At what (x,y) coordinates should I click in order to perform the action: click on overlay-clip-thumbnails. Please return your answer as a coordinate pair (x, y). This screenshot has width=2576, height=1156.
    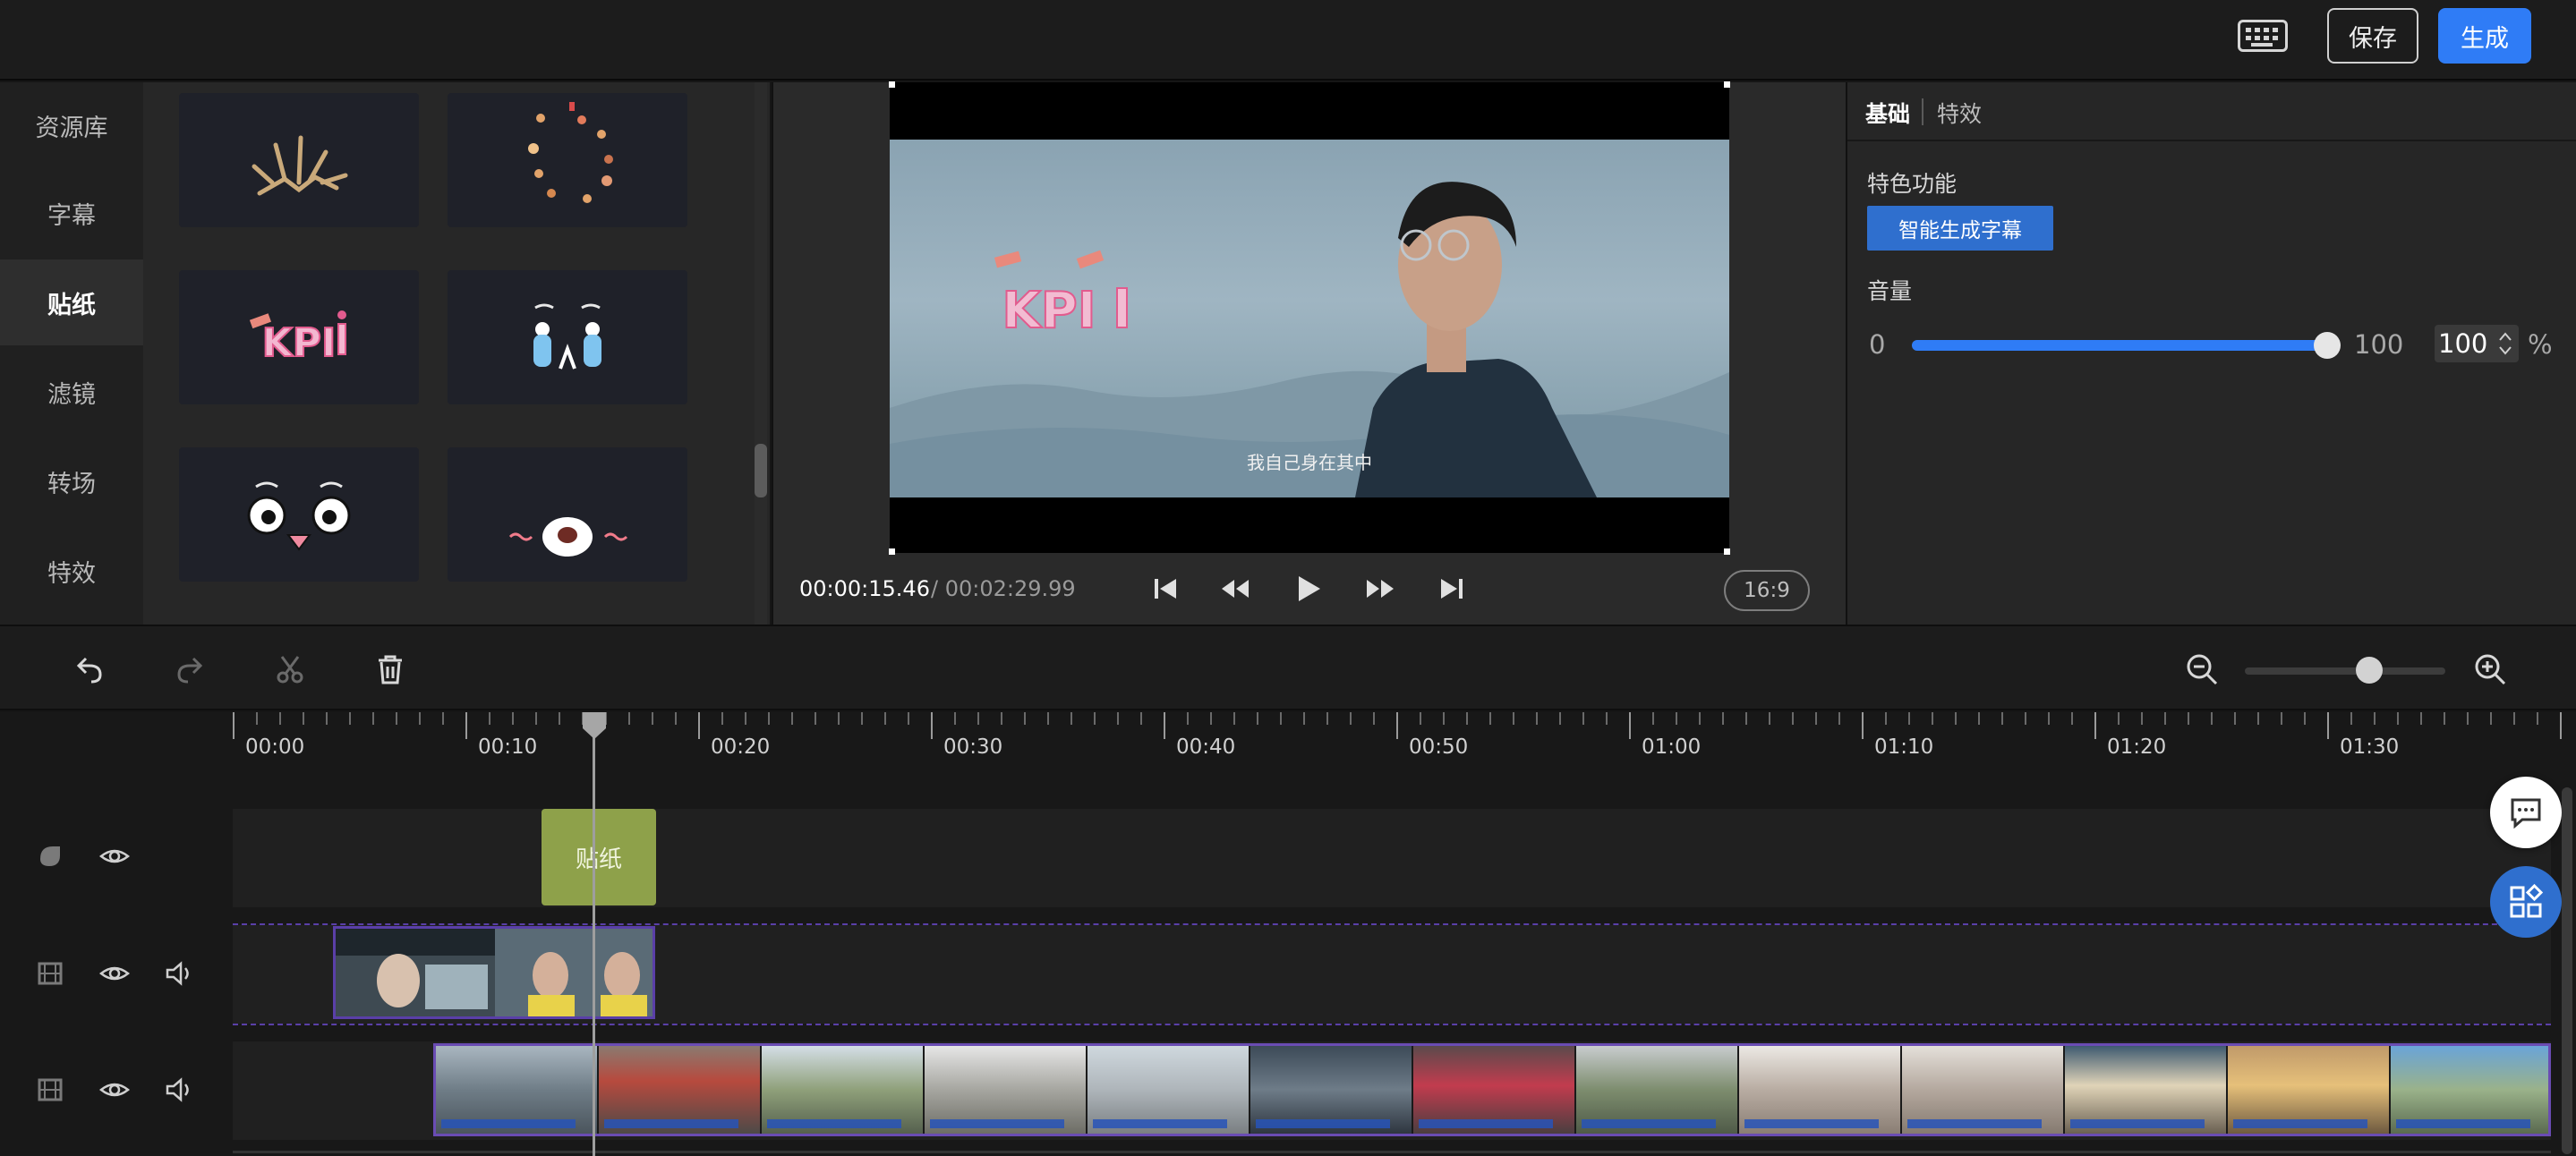
    Looking at the image, I should click on (494, 973).